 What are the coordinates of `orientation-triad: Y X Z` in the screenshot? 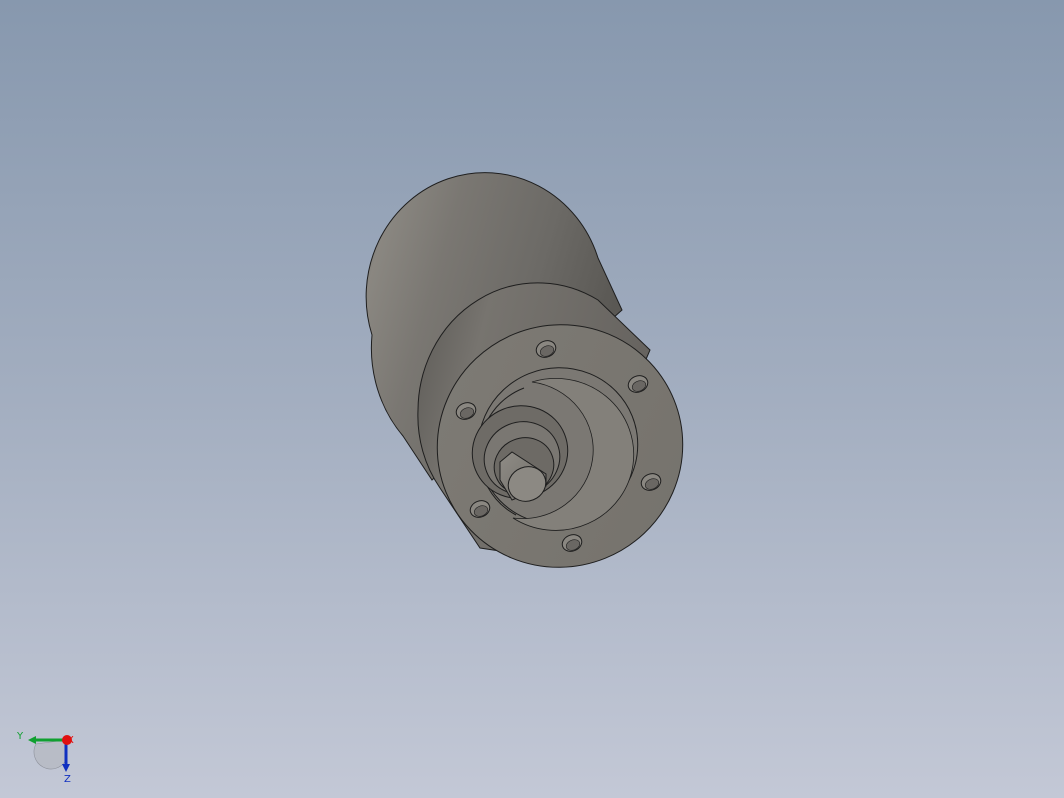 It's located at (49, 755).